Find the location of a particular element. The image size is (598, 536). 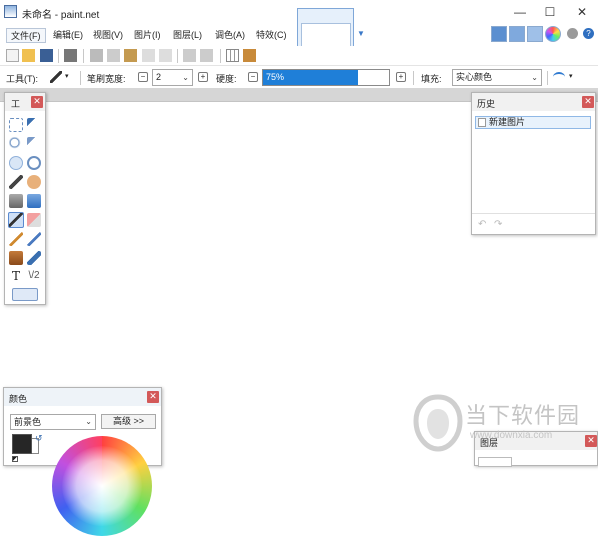

maximize-button: ☐ is located at coordinates (550, 12).